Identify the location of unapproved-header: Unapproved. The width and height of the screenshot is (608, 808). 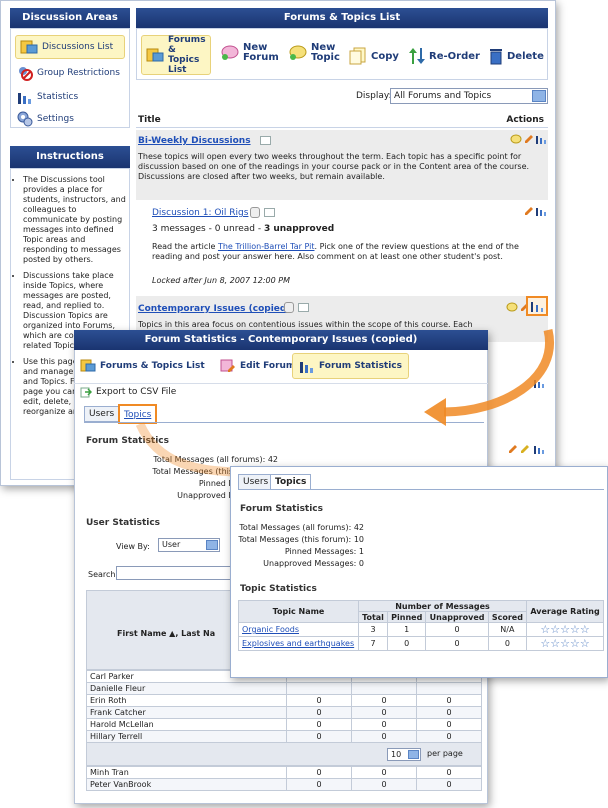
(457, 617).